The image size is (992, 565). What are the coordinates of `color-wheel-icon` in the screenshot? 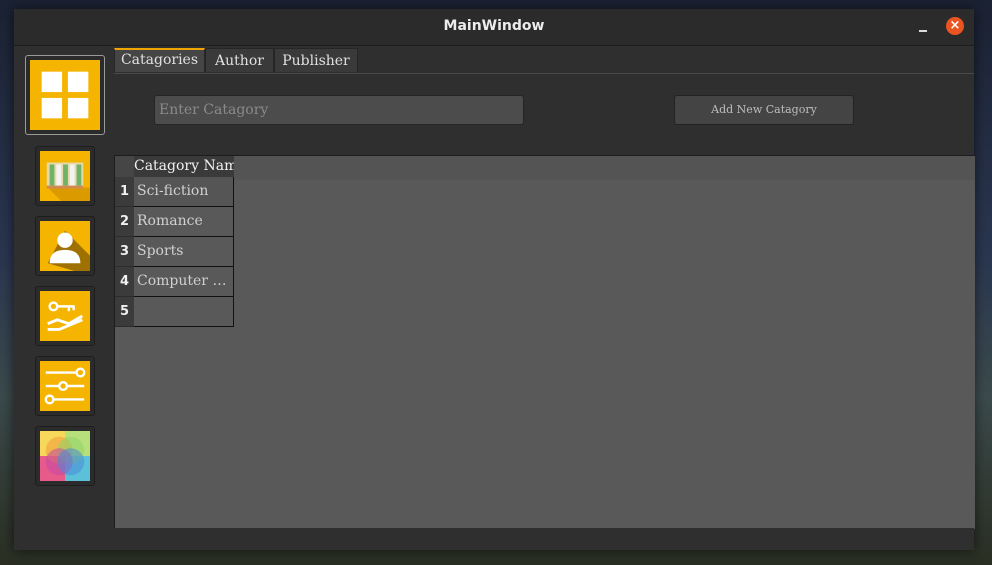 It's located at (65, 456).